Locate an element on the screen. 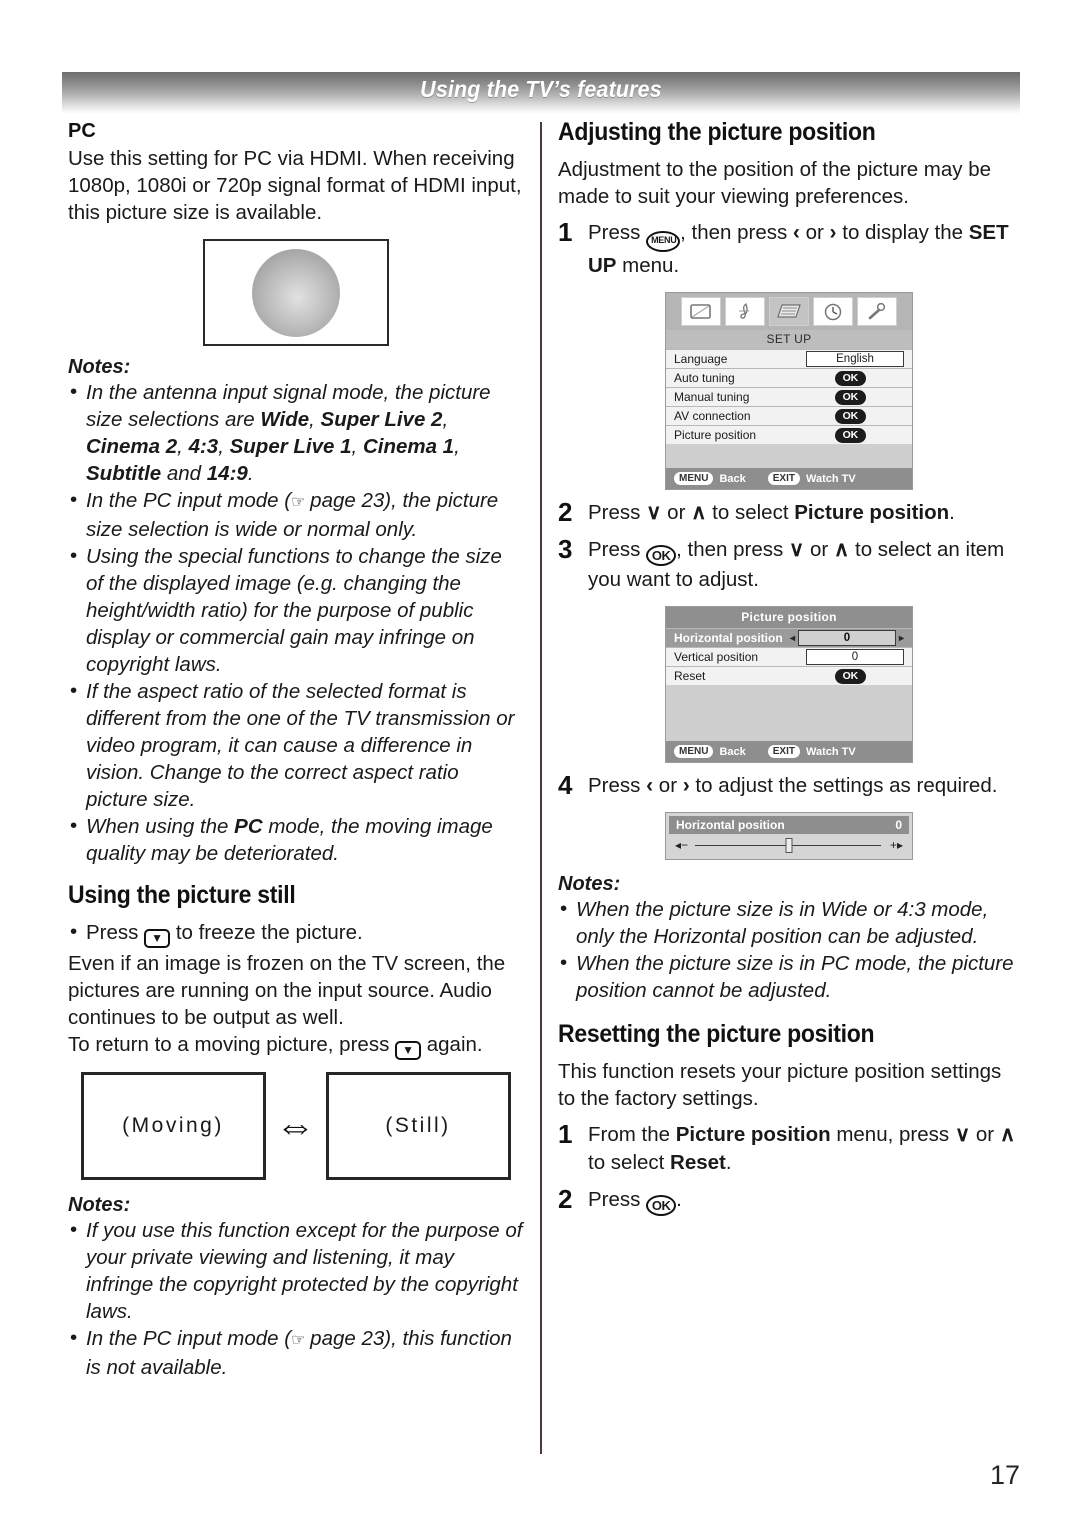 The image size is (1080, 1527). osd-row: Vertical position 0 is located at coordinates (789, 656).